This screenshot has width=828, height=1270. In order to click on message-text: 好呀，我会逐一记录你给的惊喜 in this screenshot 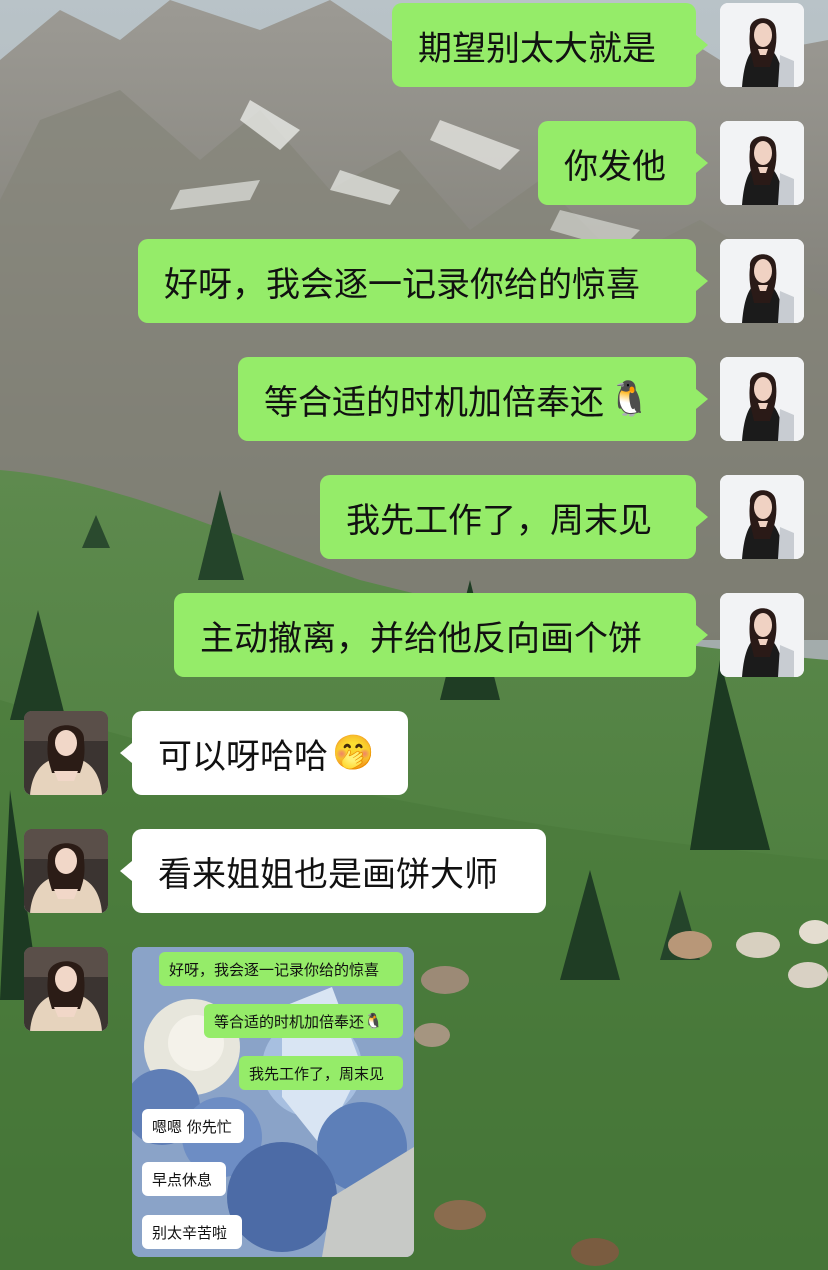, I will do `click(402, 284)`.